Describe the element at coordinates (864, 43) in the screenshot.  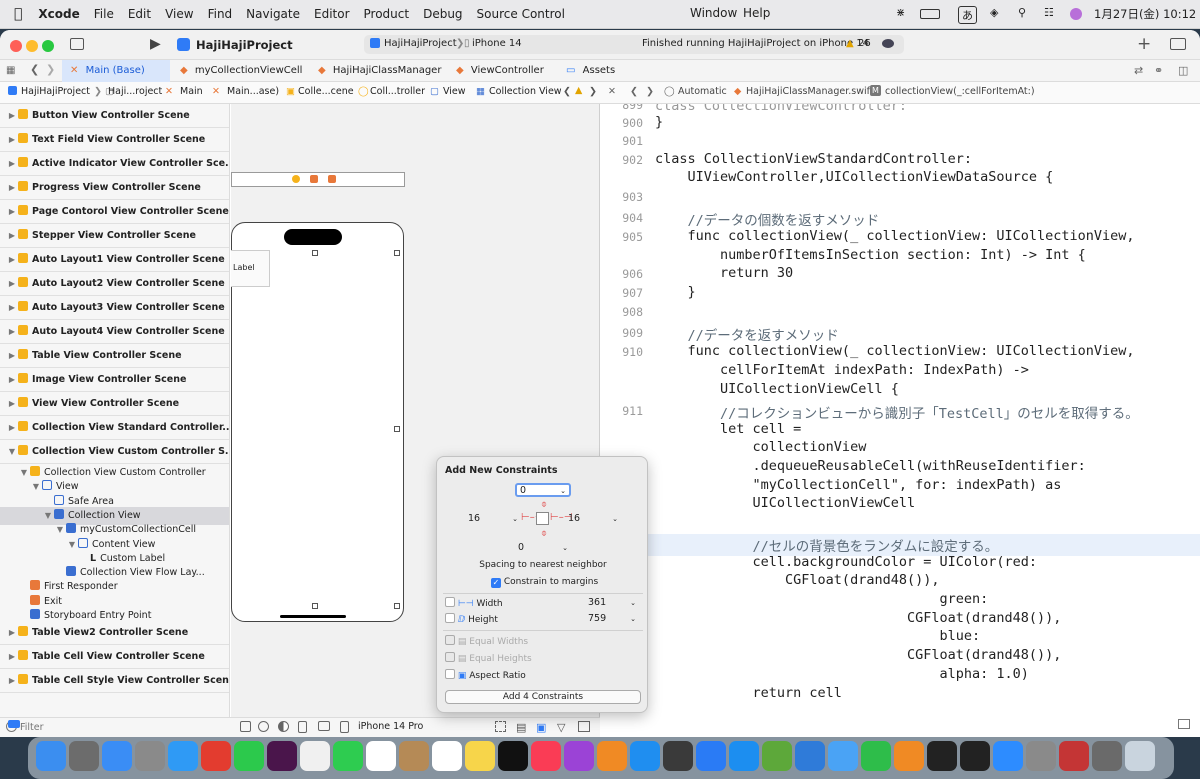
I see `warning-count: 26` at that location.